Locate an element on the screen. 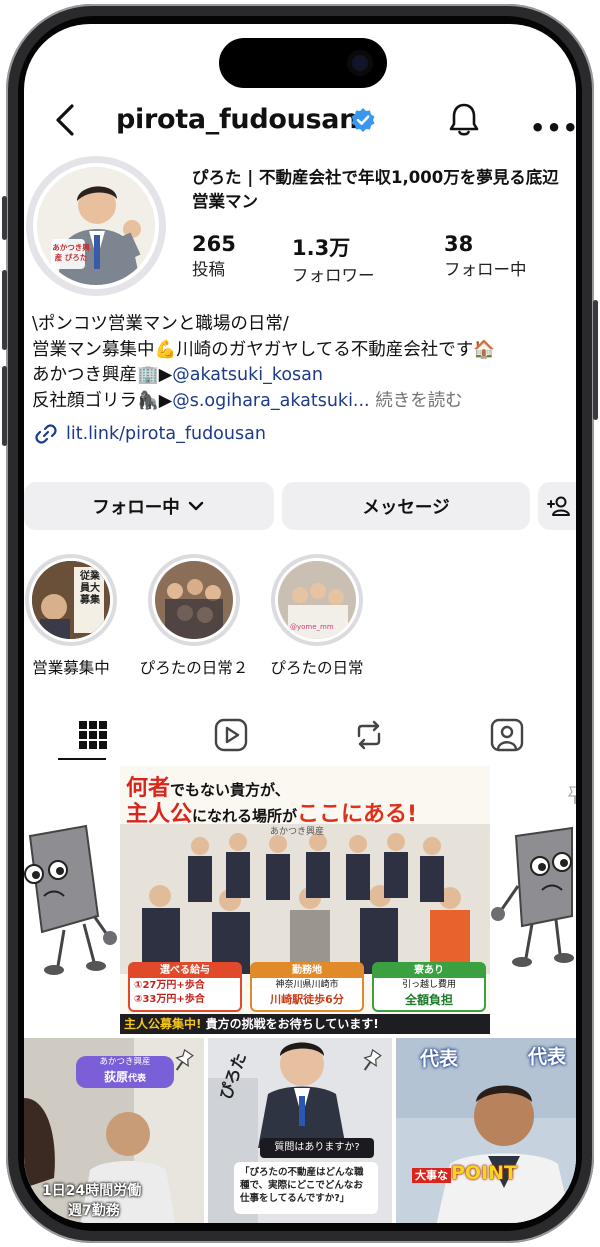 The height and width of the screenshot is (1247, 600). highlight-label: 営業募集中 is located at coordinates (71, 668).